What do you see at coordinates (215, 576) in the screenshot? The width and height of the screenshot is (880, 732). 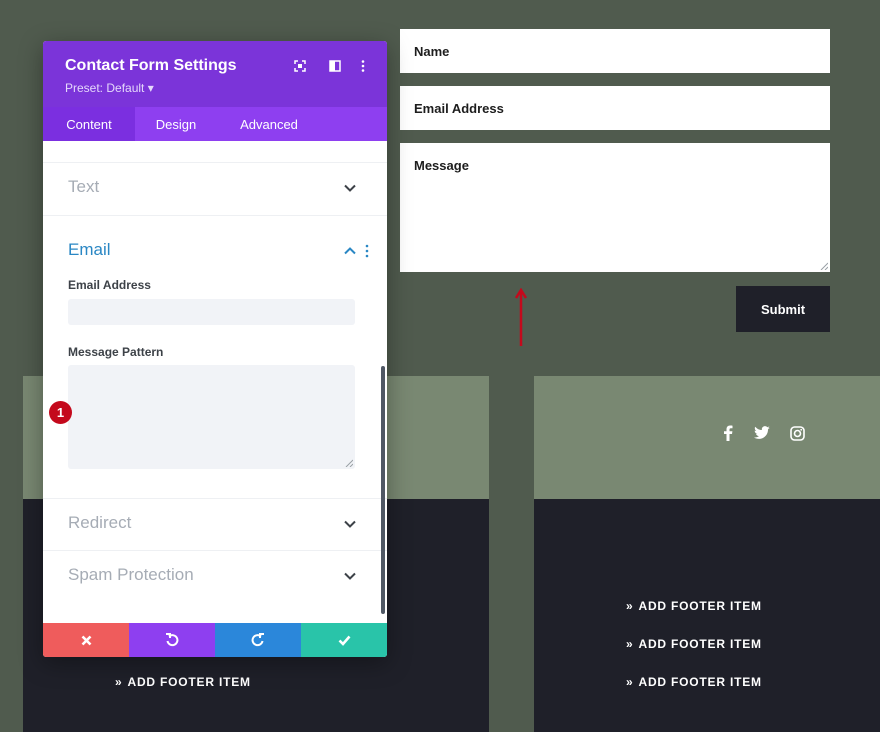 I see `section-spam-protection: Spam Protection` at bounding box center [215, 576].